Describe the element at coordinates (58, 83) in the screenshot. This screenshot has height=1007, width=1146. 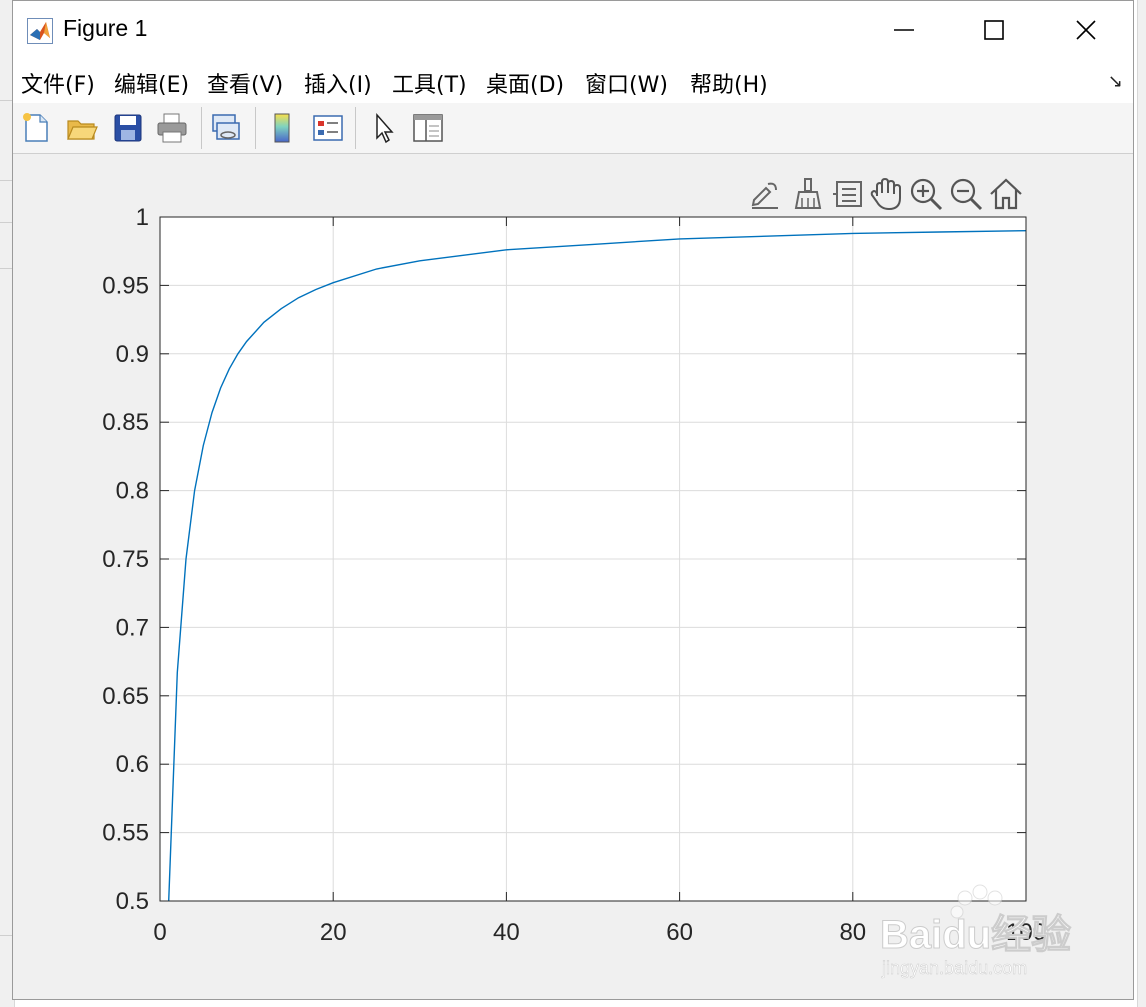
I see `menu-file: 文件(F)` at that location.